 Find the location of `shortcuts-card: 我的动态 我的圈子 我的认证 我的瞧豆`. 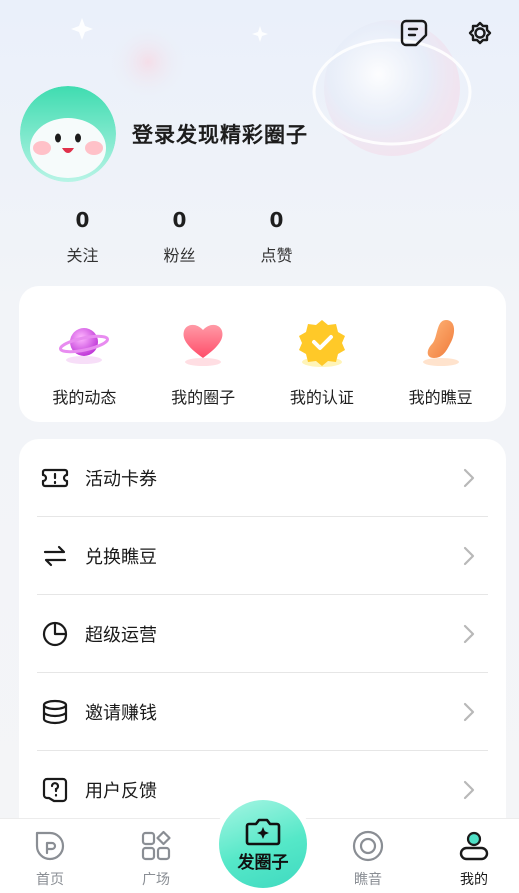

shortcuts-card: 我的动态 我的圈子 我的认证 我的瞧豆 is located at coordinates (262, 354).